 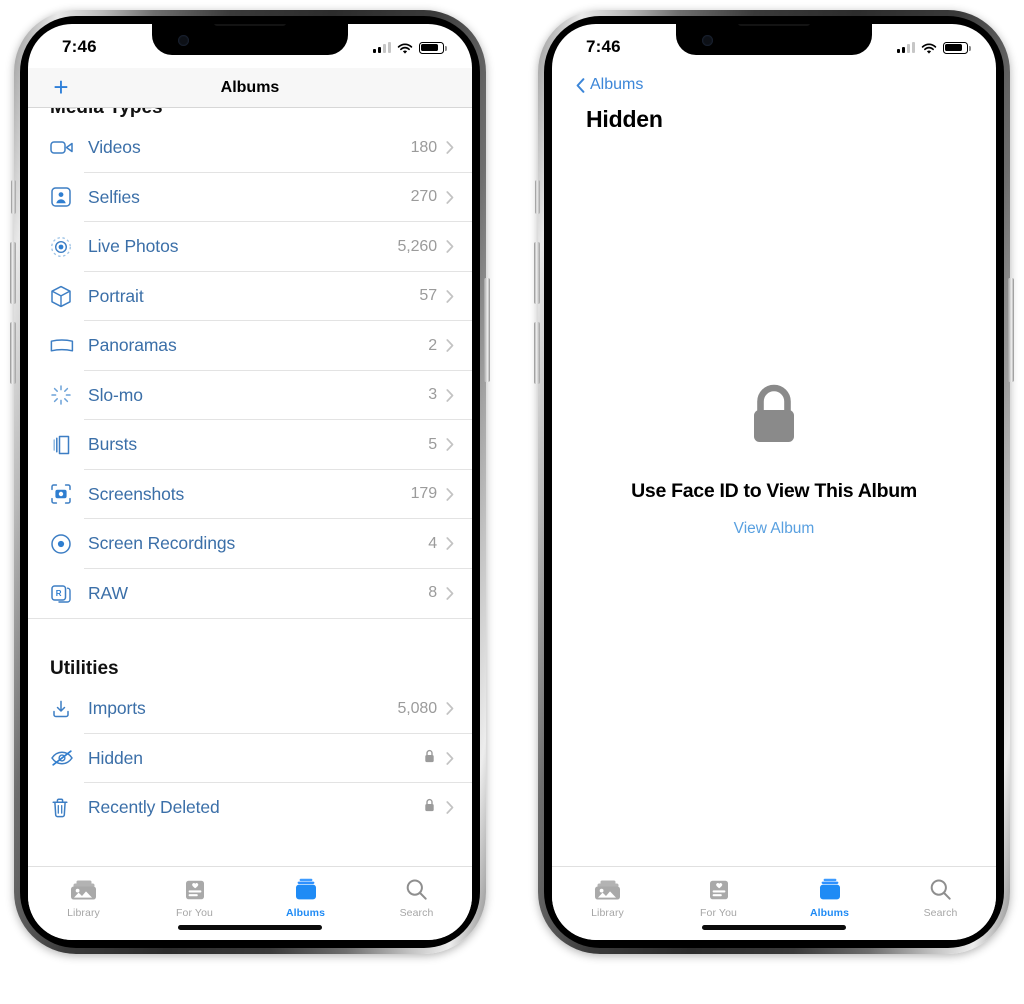 I want to click on raw-icon: R, so click(x=65, y=593).